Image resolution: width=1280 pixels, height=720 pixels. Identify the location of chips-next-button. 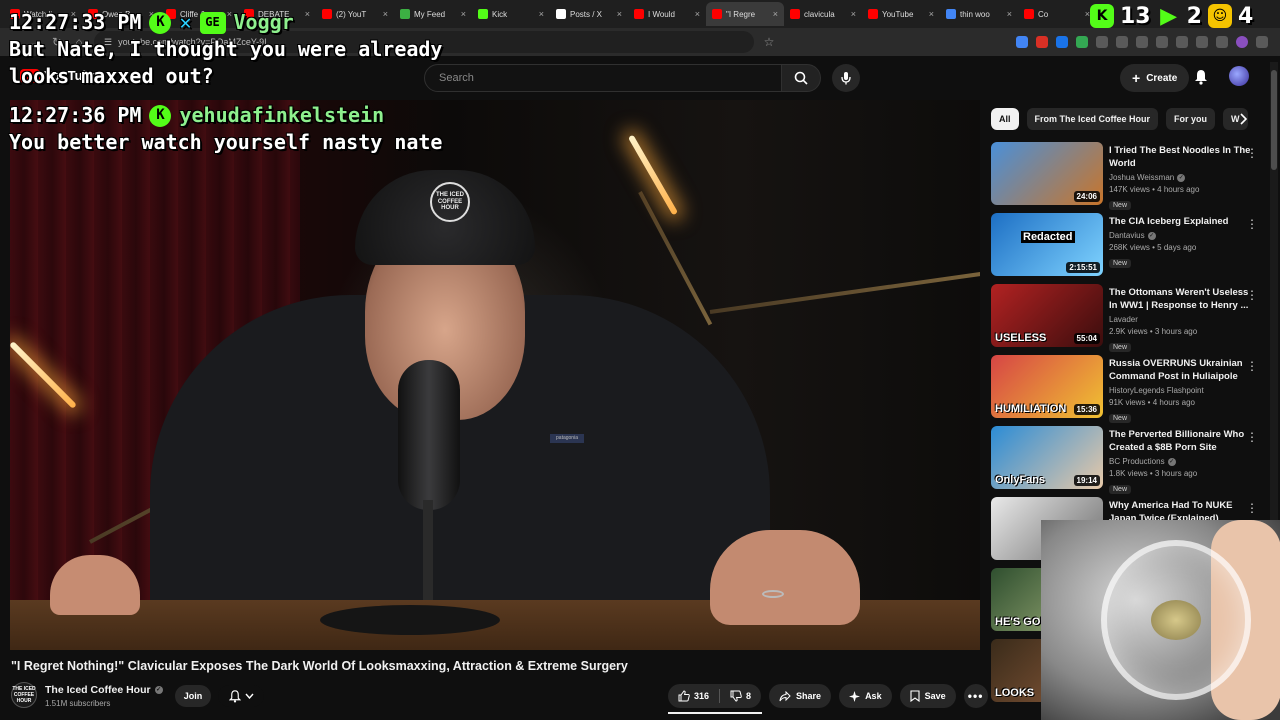
(1243, 119).